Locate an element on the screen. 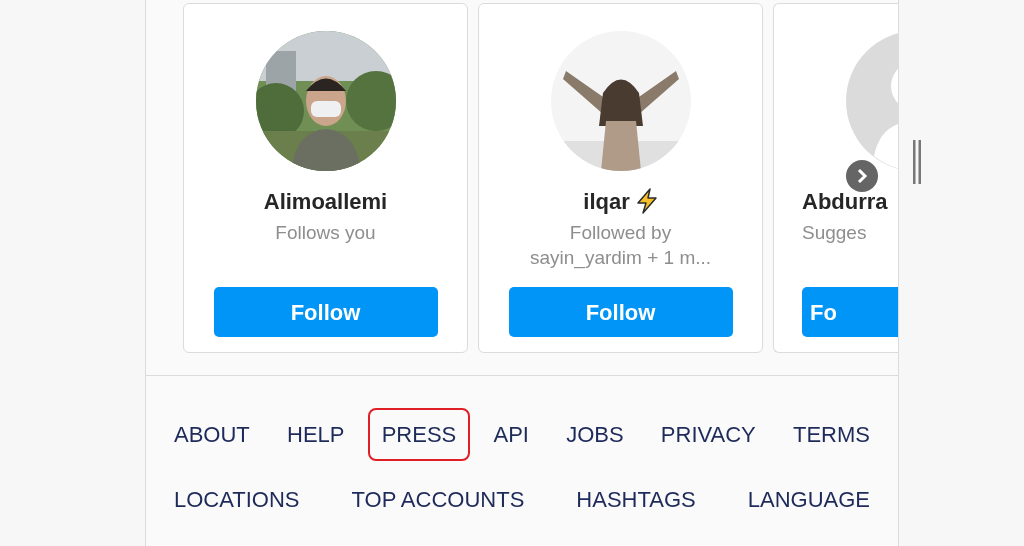 This screenshot has width=1024, height=546. footer-link: LOCATIONS is located at coordinates (237, 499).